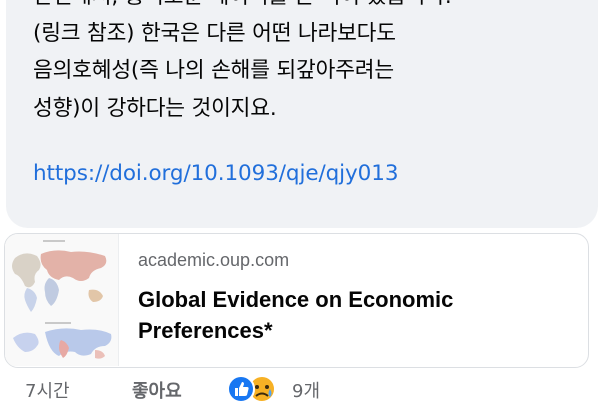 The width and height of the screenshot is (600, 409). I want to click on like-icon, so click(241, 389).